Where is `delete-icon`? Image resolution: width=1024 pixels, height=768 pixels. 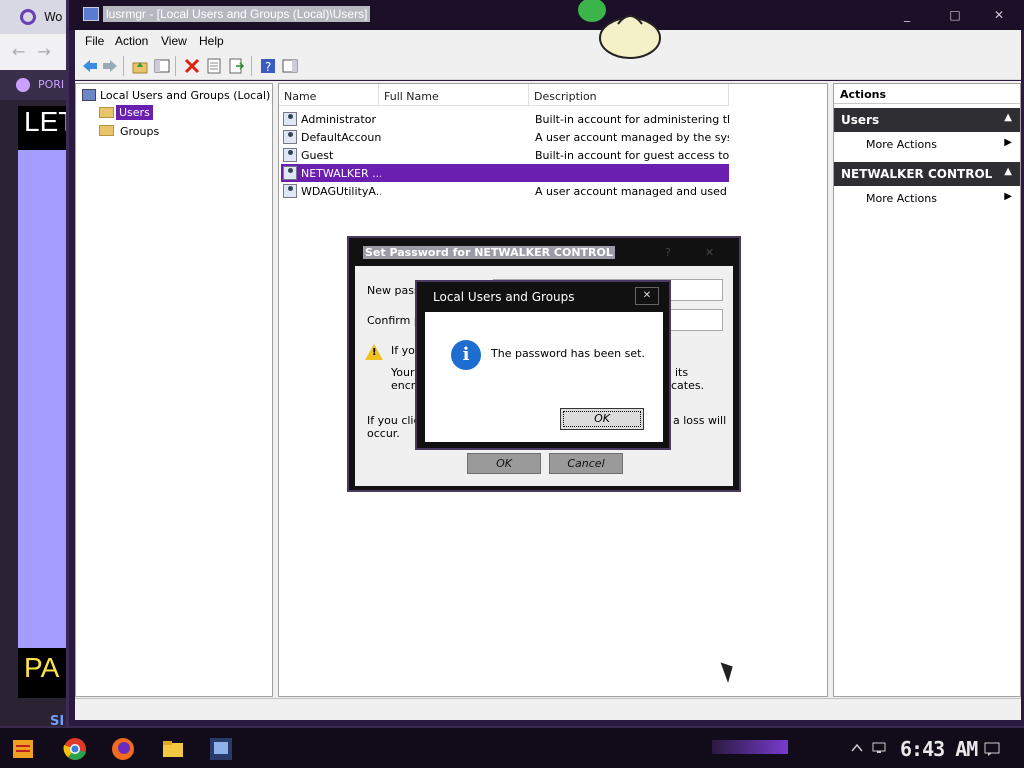
delete-icon is located at coordinates (192, 66).